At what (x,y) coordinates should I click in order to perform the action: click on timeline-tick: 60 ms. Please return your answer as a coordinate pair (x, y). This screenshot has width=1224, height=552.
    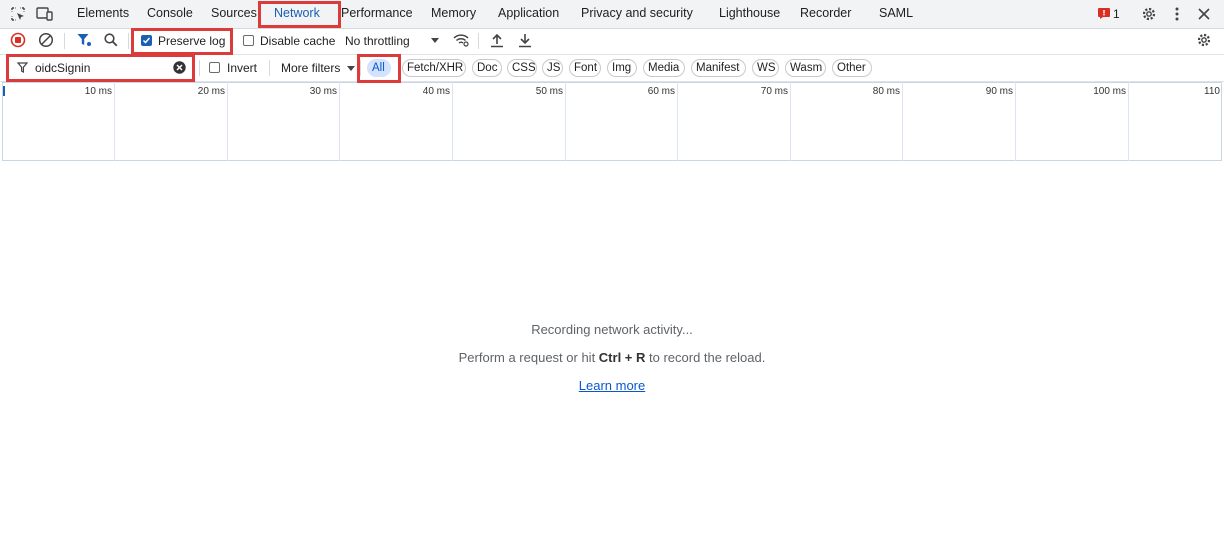
    Looking at the image, I should click on (661, 91).